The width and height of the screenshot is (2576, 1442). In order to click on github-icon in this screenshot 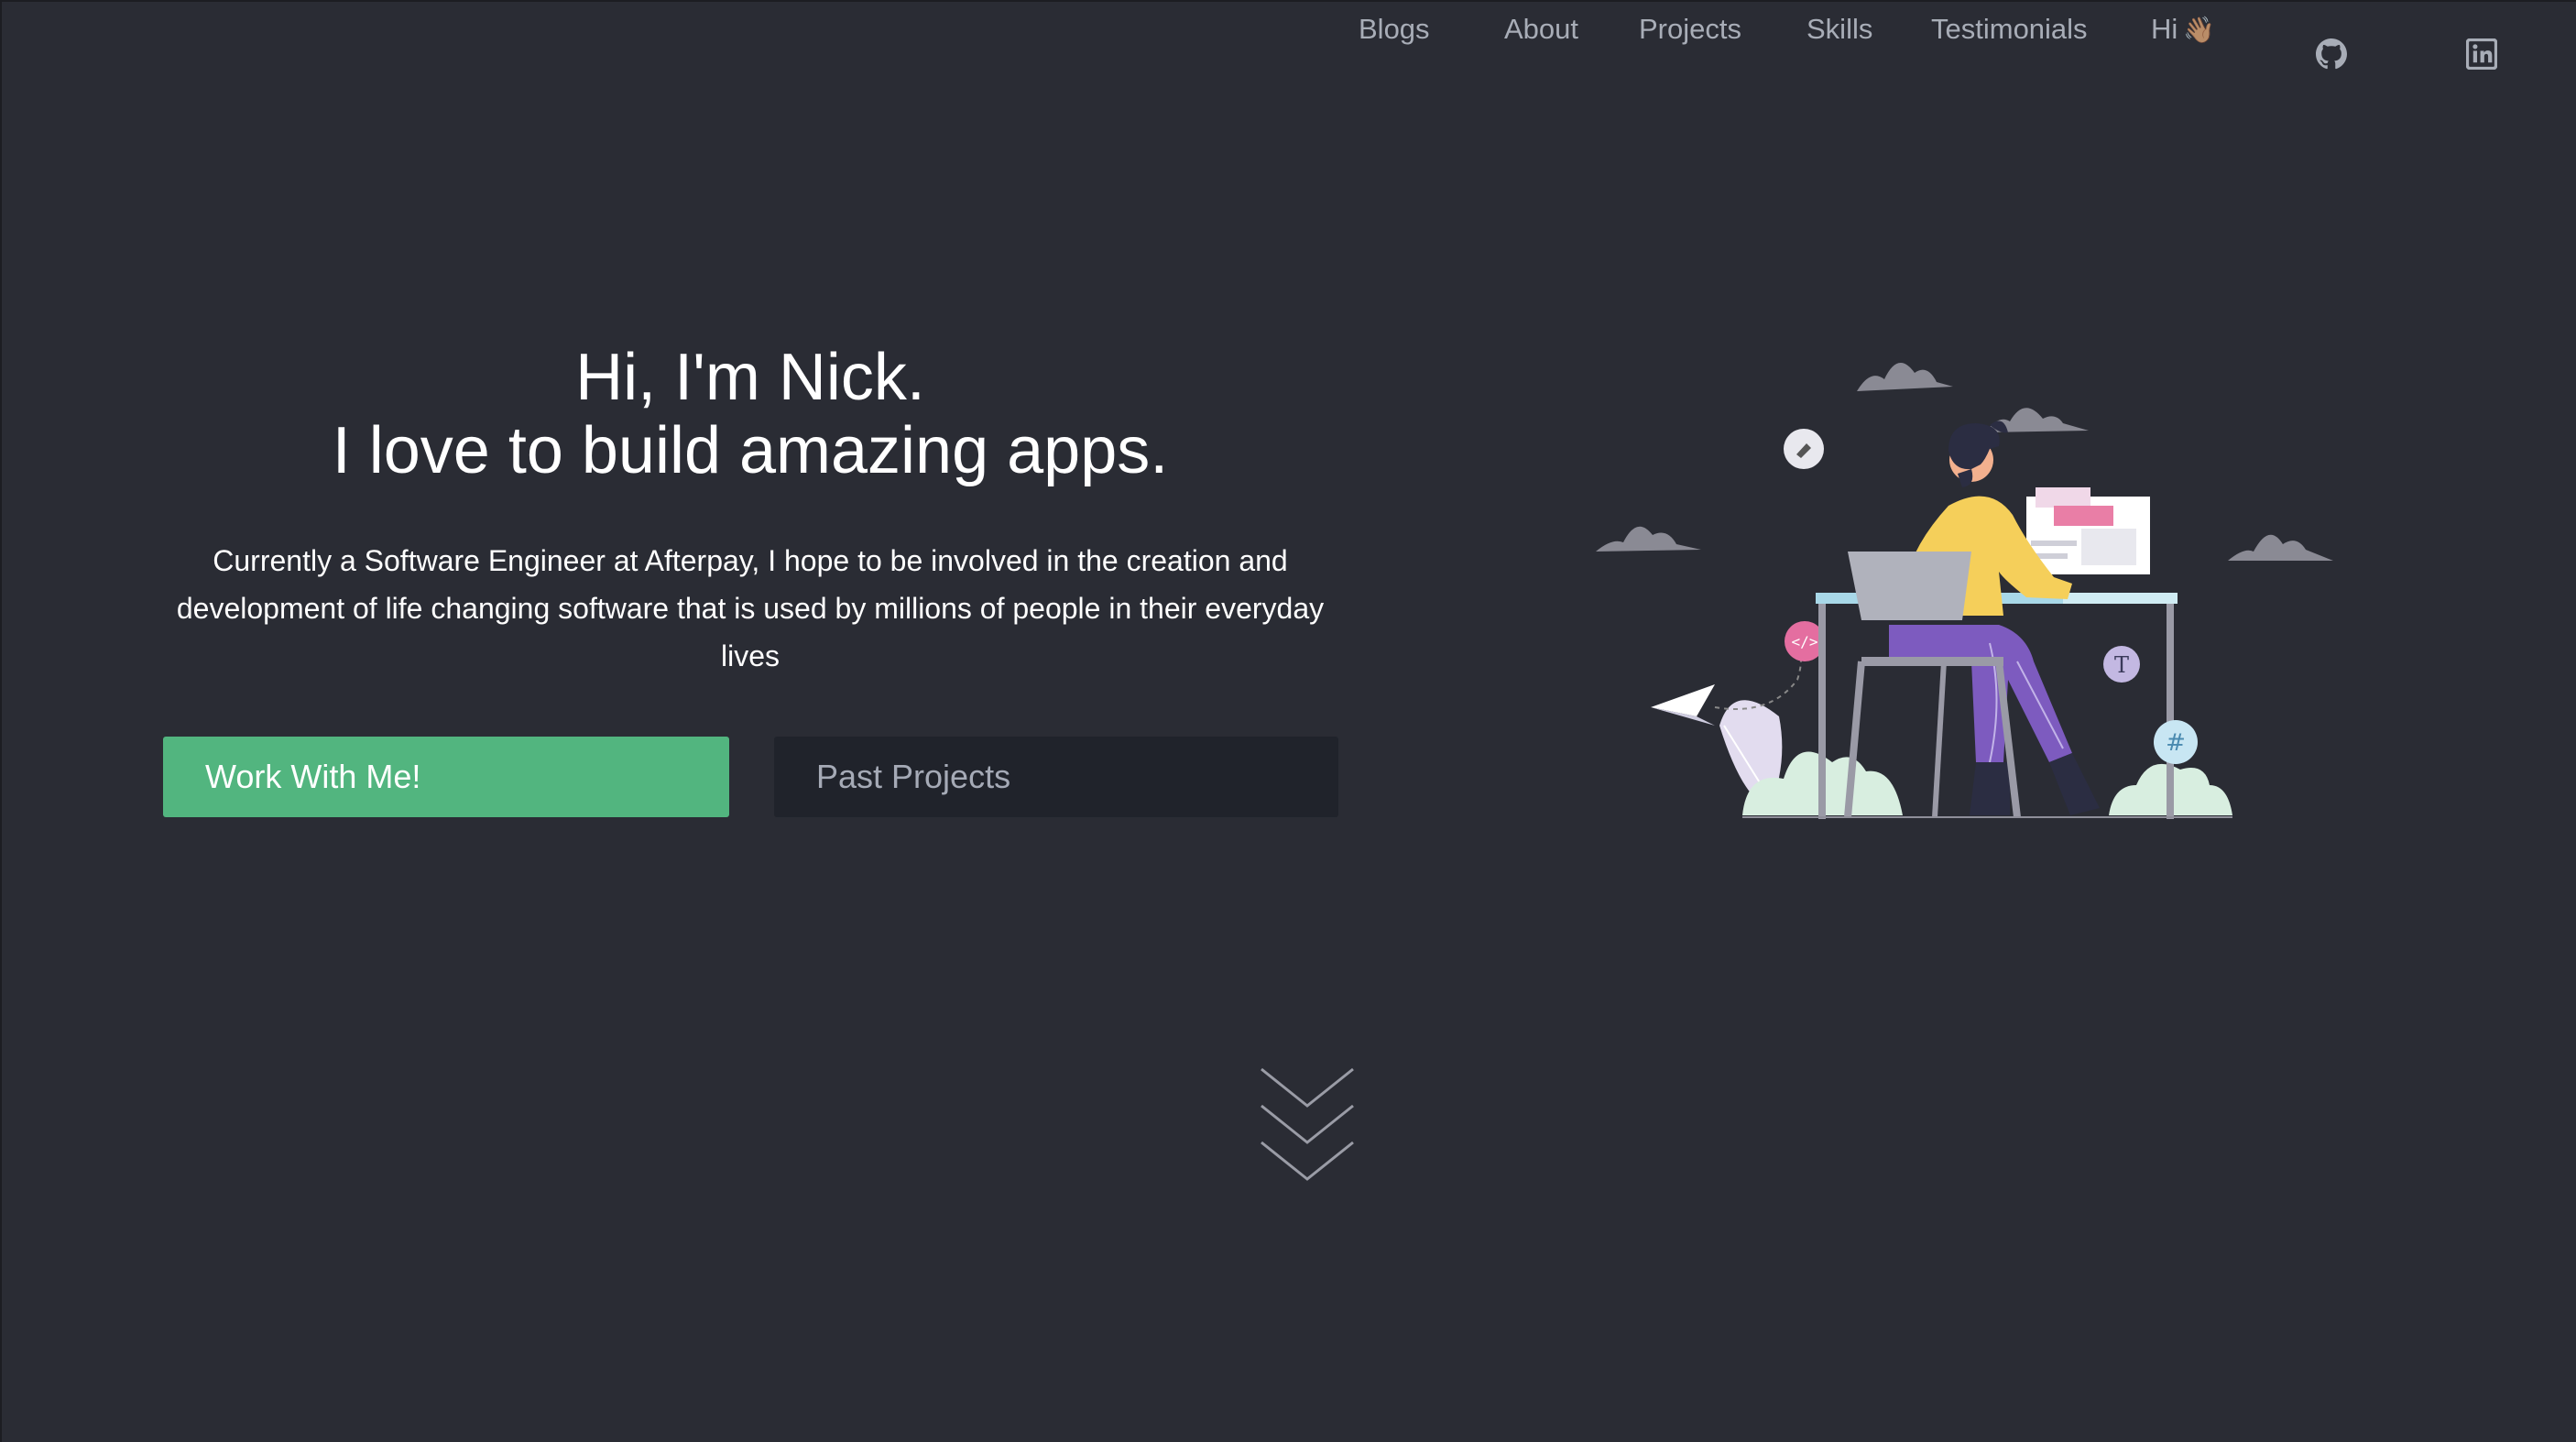, I will do `click(2332, 54)`.